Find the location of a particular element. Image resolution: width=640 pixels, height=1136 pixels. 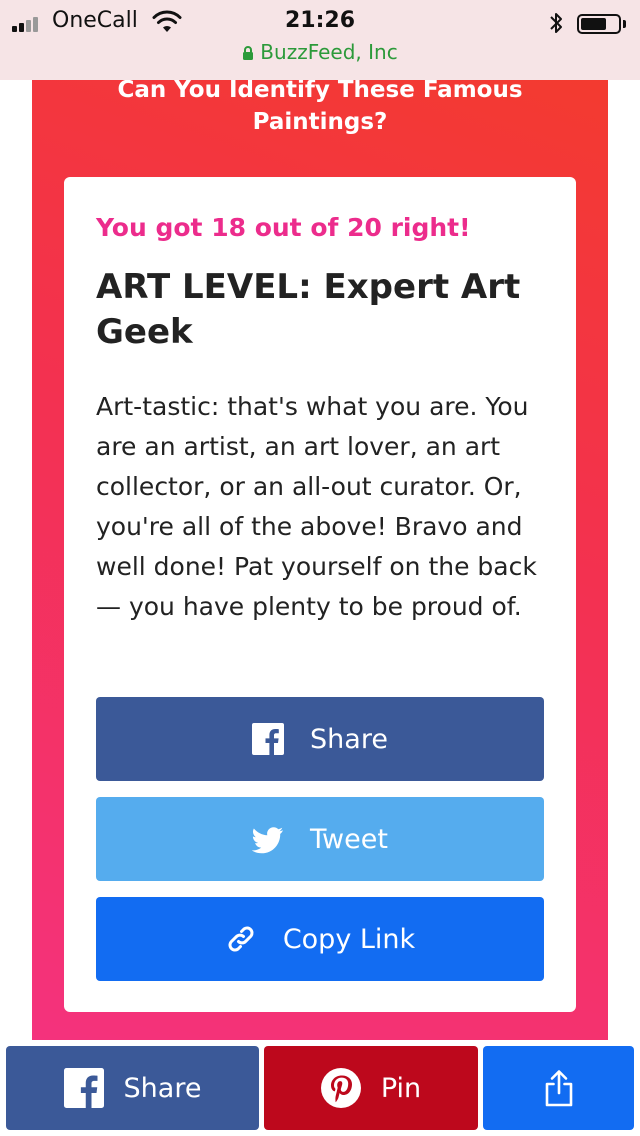

tweet-label: Tweet is located at coordinates (349, 839).